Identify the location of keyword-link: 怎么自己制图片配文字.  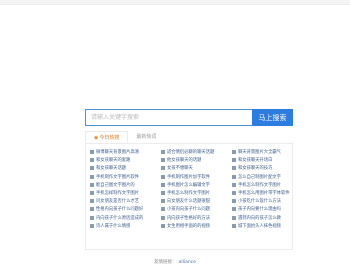
(264, 177).